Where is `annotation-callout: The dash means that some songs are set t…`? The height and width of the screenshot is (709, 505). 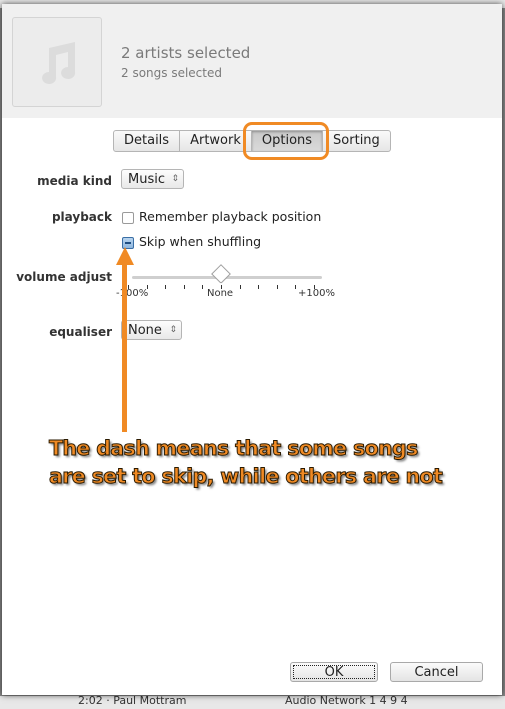 annotation-callout: The dash means that some songs are set t… is located at coordinates (259, 462).